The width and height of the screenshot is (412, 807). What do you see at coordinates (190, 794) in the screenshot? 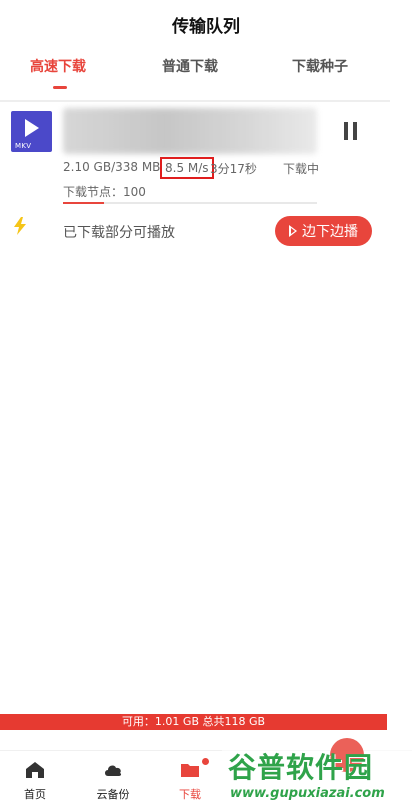
I see `nav-label-download: 下载` at bounding box center [190, 794].